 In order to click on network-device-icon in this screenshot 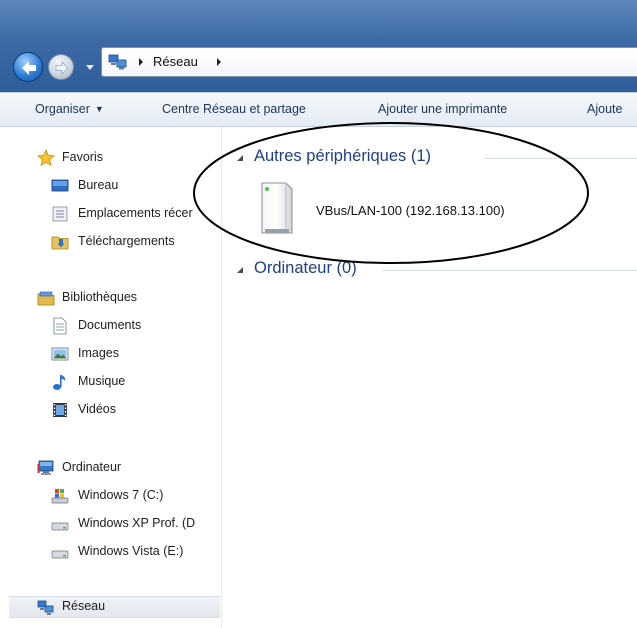, I will do `click(277, 208)`.